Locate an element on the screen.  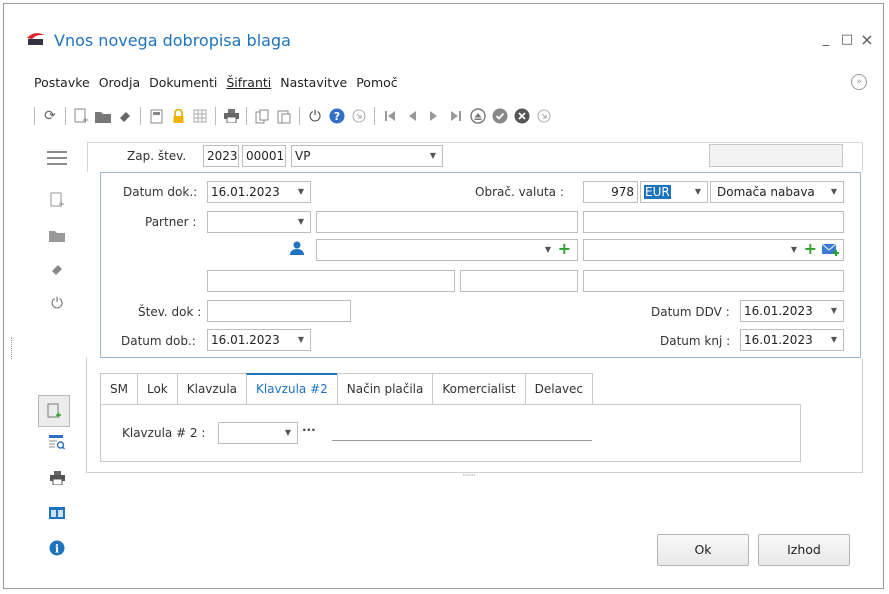
izhod-button: Izhod is located at coordinates (804, 550).